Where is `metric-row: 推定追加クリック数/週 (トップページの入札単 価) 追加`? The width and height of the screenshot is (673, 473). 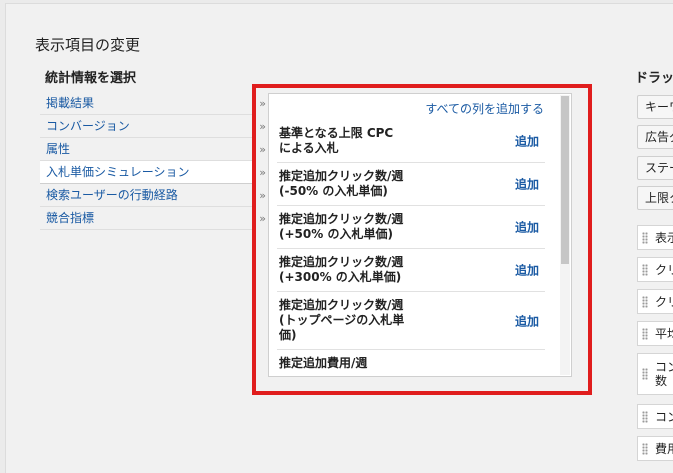
metric-row: 推定追加クリック数/週 (トップページの入札単 価) 追加 is located at coordinates (411, 321).